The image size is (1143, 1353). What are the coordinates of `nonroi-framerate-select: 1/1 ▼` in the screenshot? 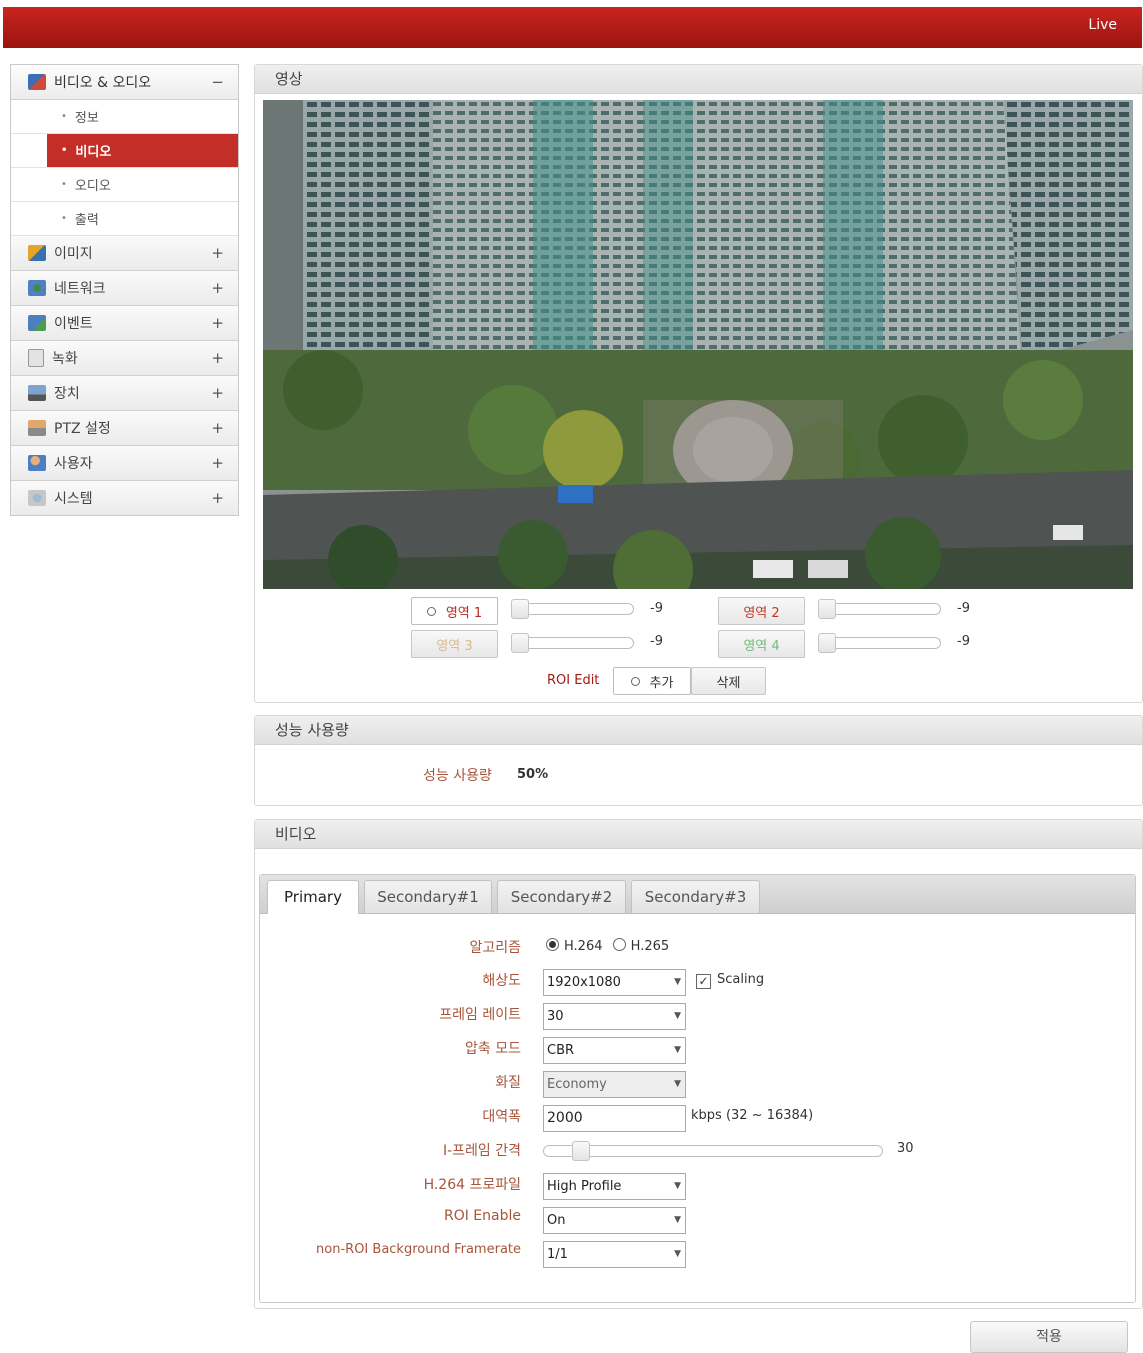 It's located at (614, 1254).